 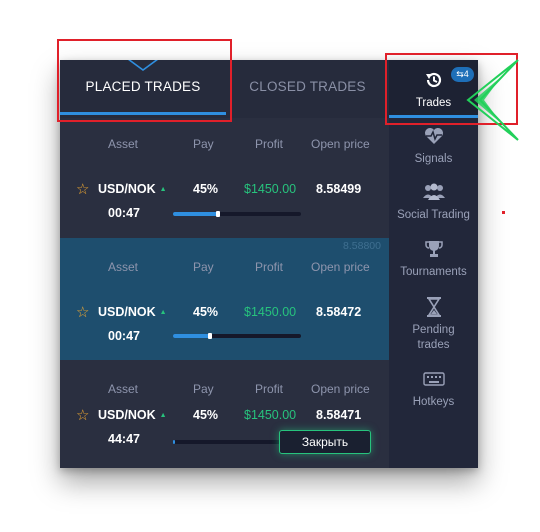 What do you see at coordinates (433, 215) in the screenshot?
I see `sidebar-item-label: Social Trading` at bounding box center [433, 215].